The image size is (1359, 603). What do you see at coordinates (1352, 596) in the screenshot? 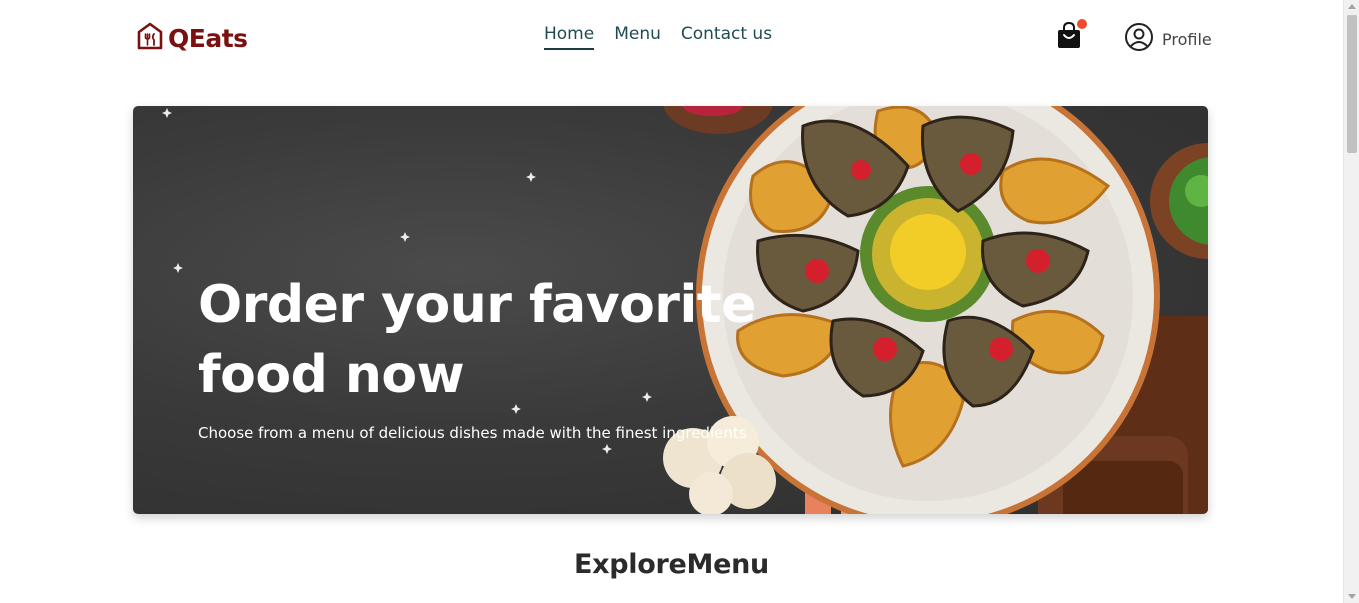
I see `scroll-down-arrow` at bounding box center [1352, 596].